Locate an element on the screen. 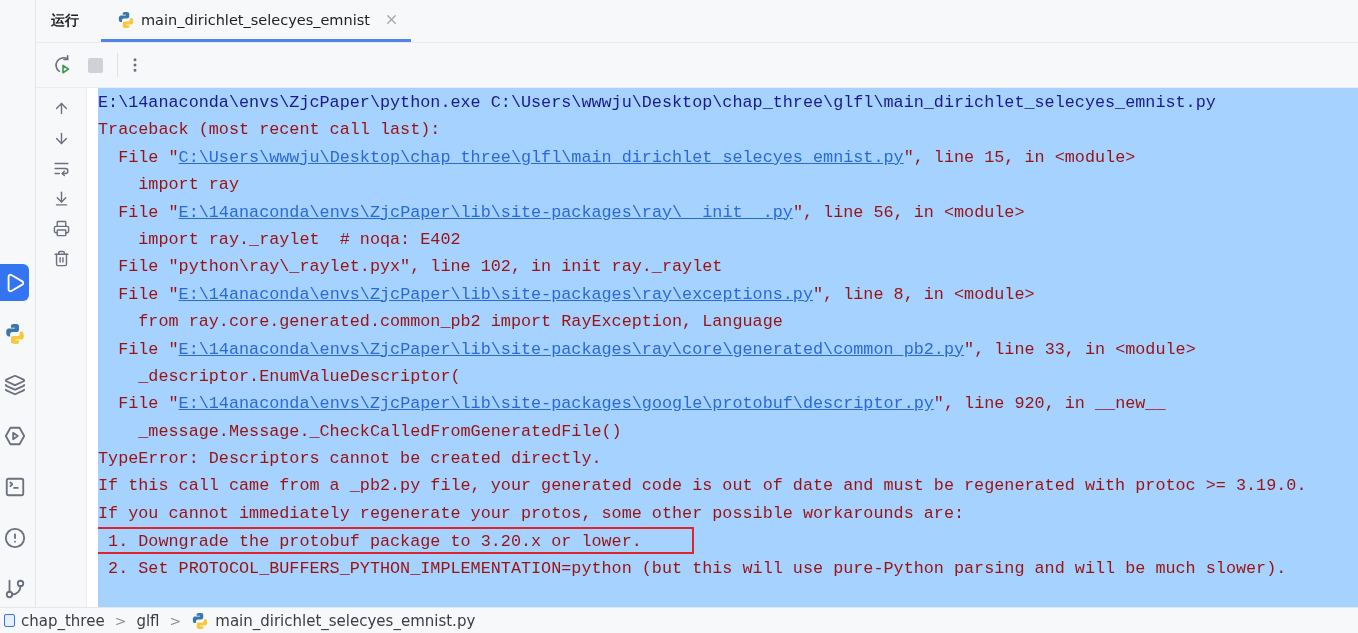  panel-title: 运行 is located at coordinates (65, 21).